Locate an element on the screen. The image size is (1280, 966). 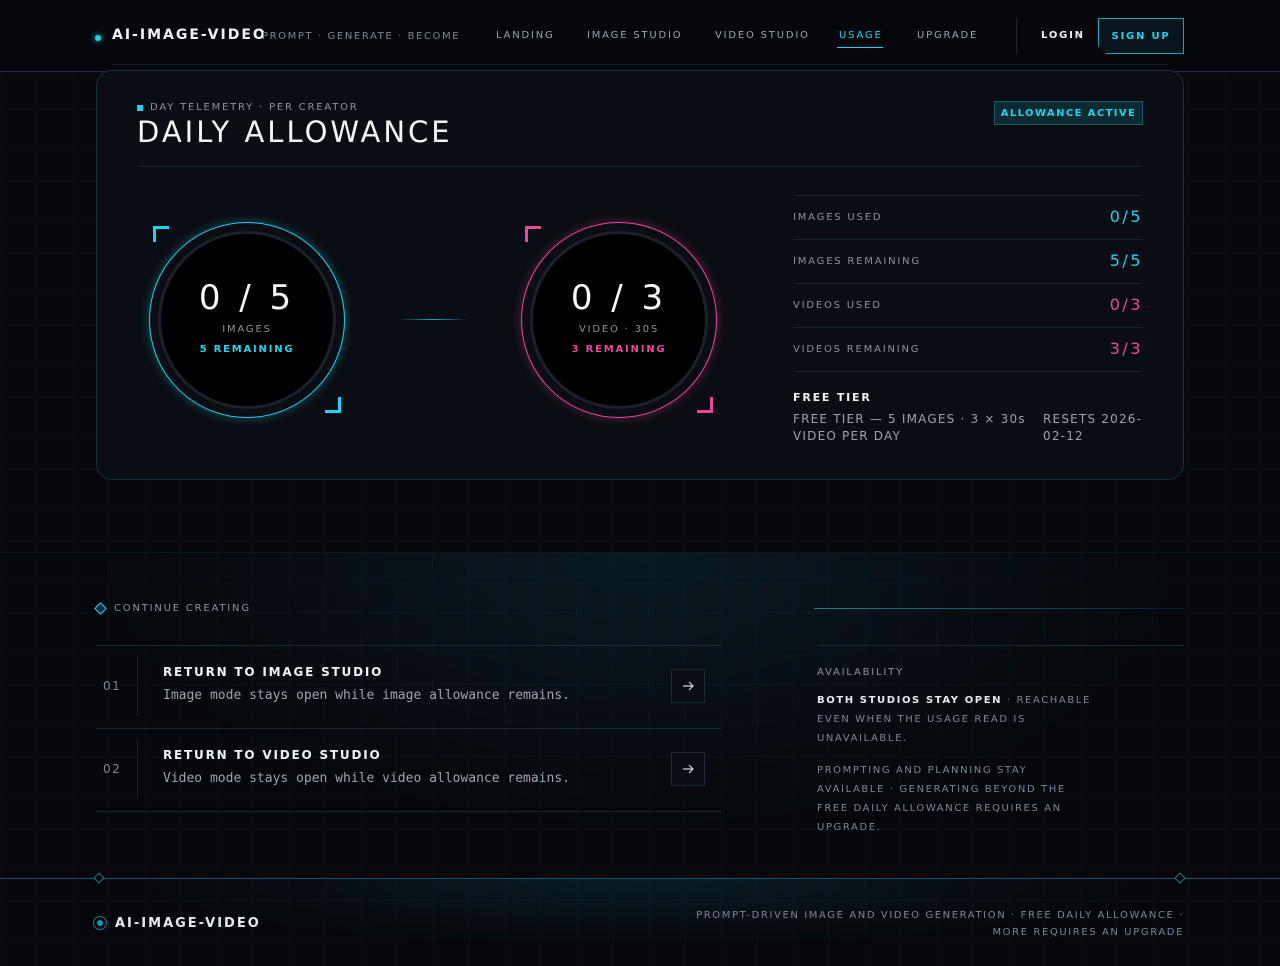
video-gauge-core is located at coordinates (619, 320).